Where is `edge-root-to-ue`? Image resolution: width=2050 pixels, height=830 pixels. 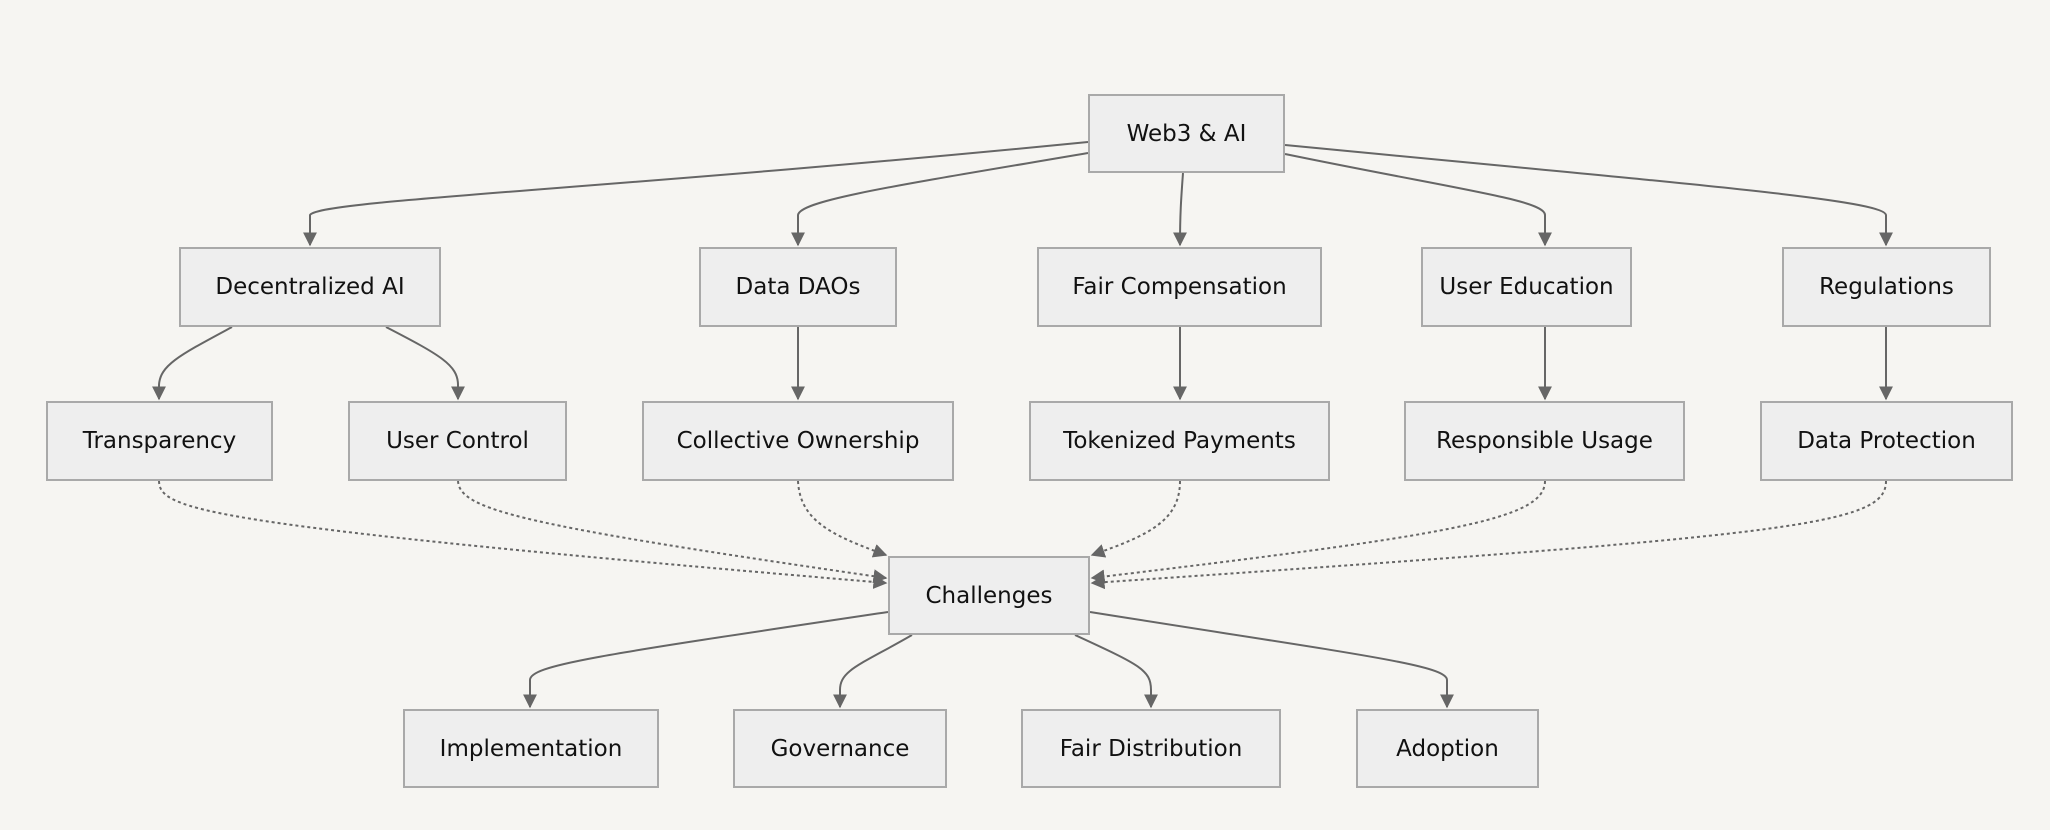 edge-root-to-ue is located at coordinates (1418, 200).